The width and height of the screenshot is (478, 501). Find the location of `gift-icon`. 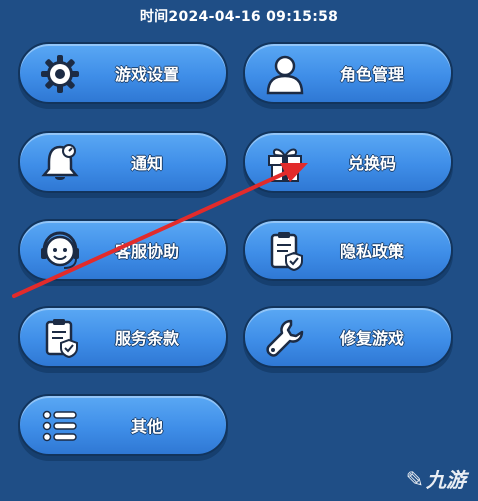

gift-icon is located at coordinates (285, 163).